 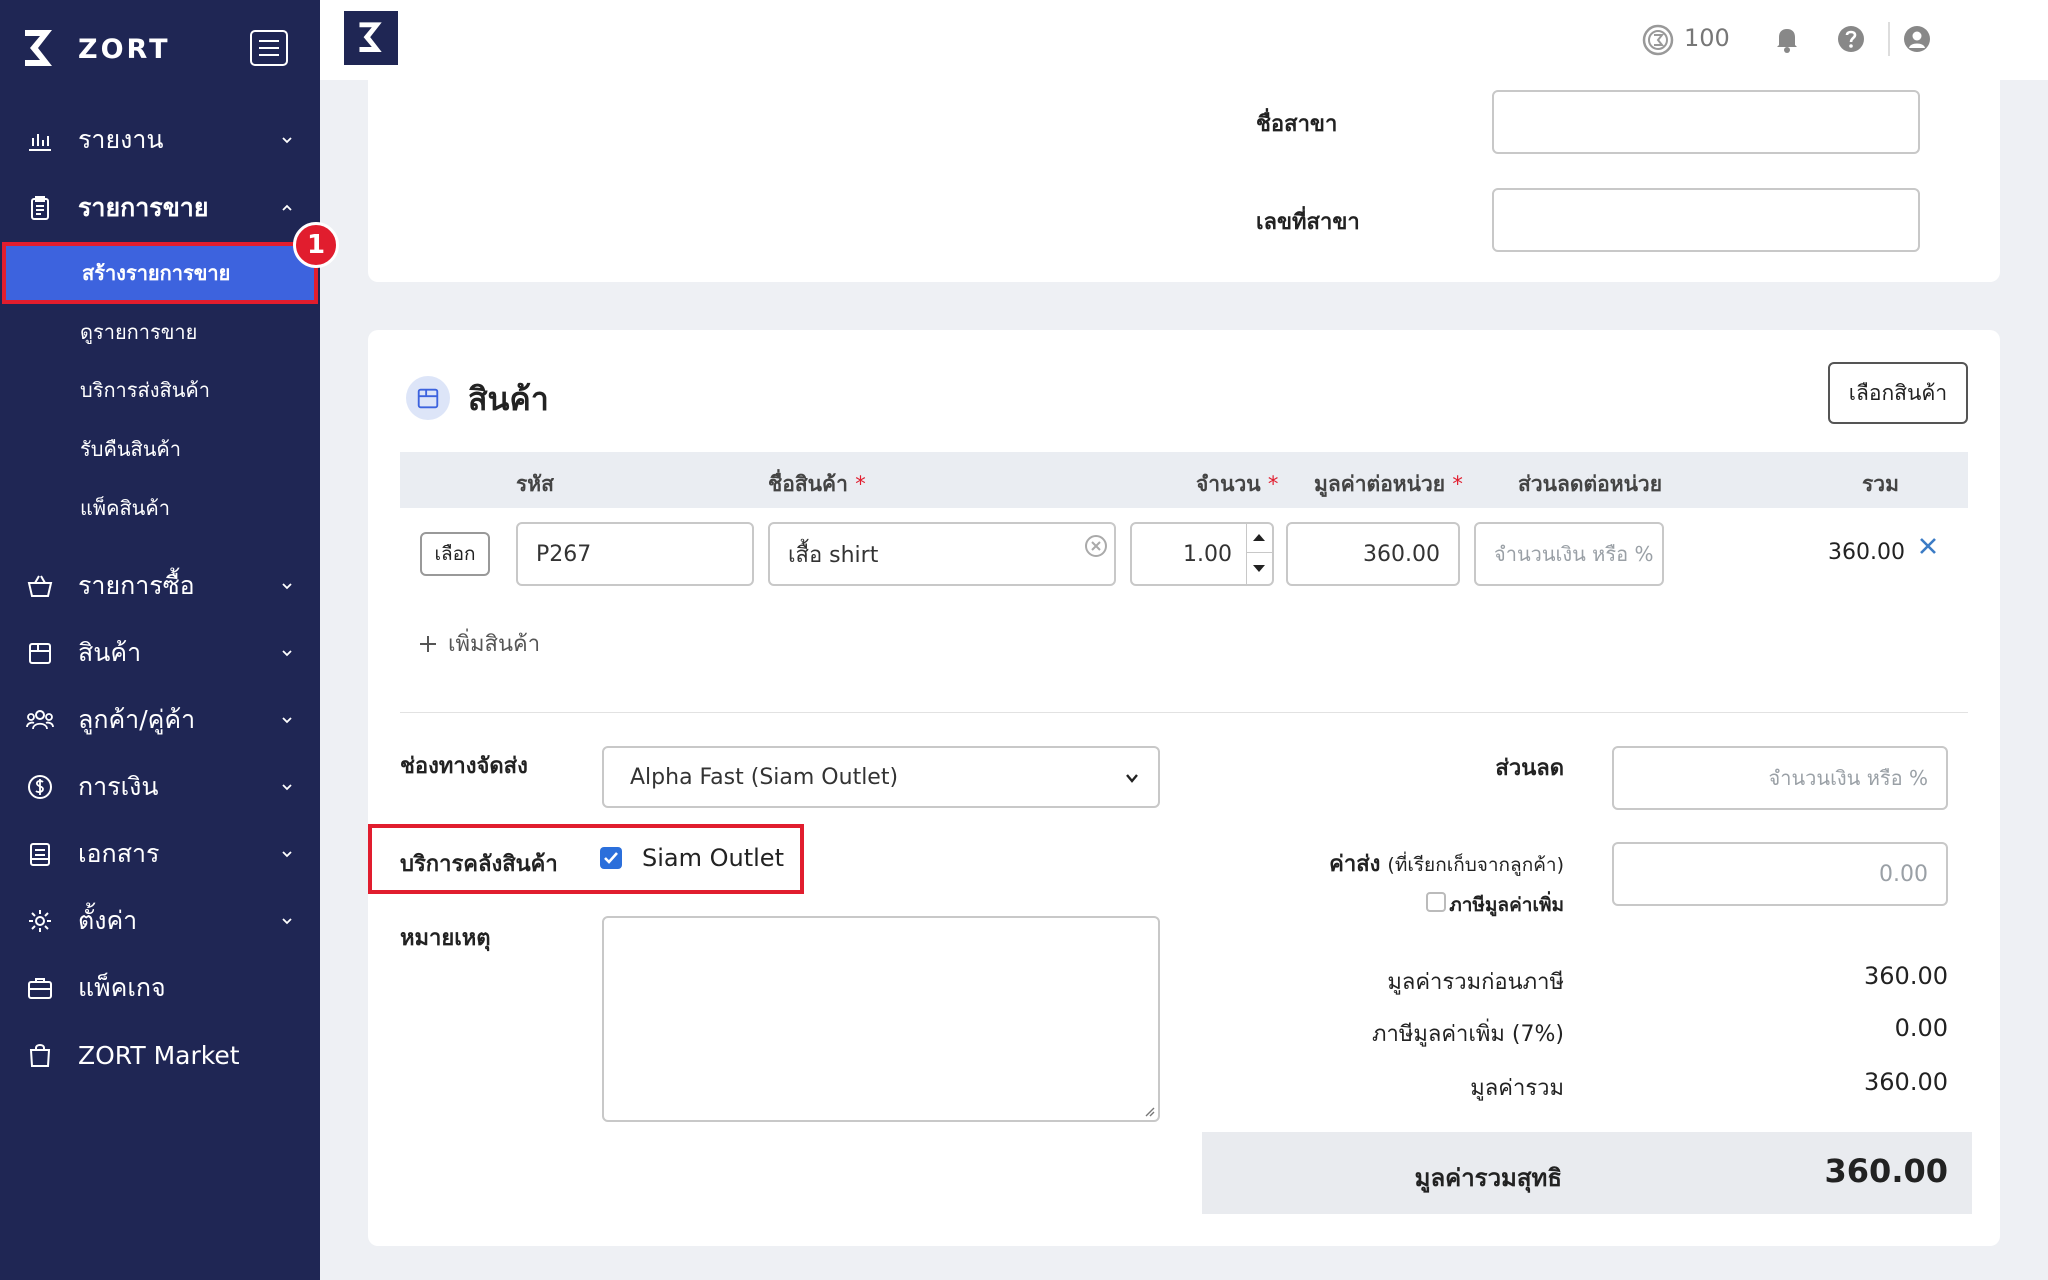 I want to click on user-icon, so click(x=1917, y=39).